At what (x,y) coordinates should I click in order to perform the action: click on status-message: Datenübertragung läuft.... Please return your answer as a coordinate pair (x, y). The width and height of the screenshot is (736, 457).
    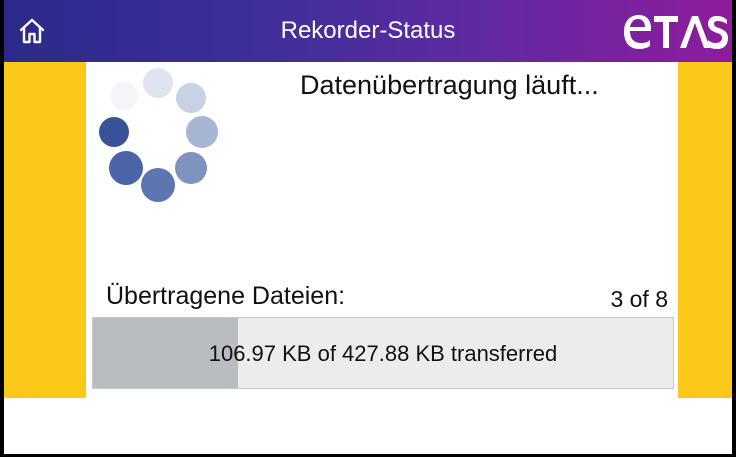
    Looking at the image, I should click on (449, 85).